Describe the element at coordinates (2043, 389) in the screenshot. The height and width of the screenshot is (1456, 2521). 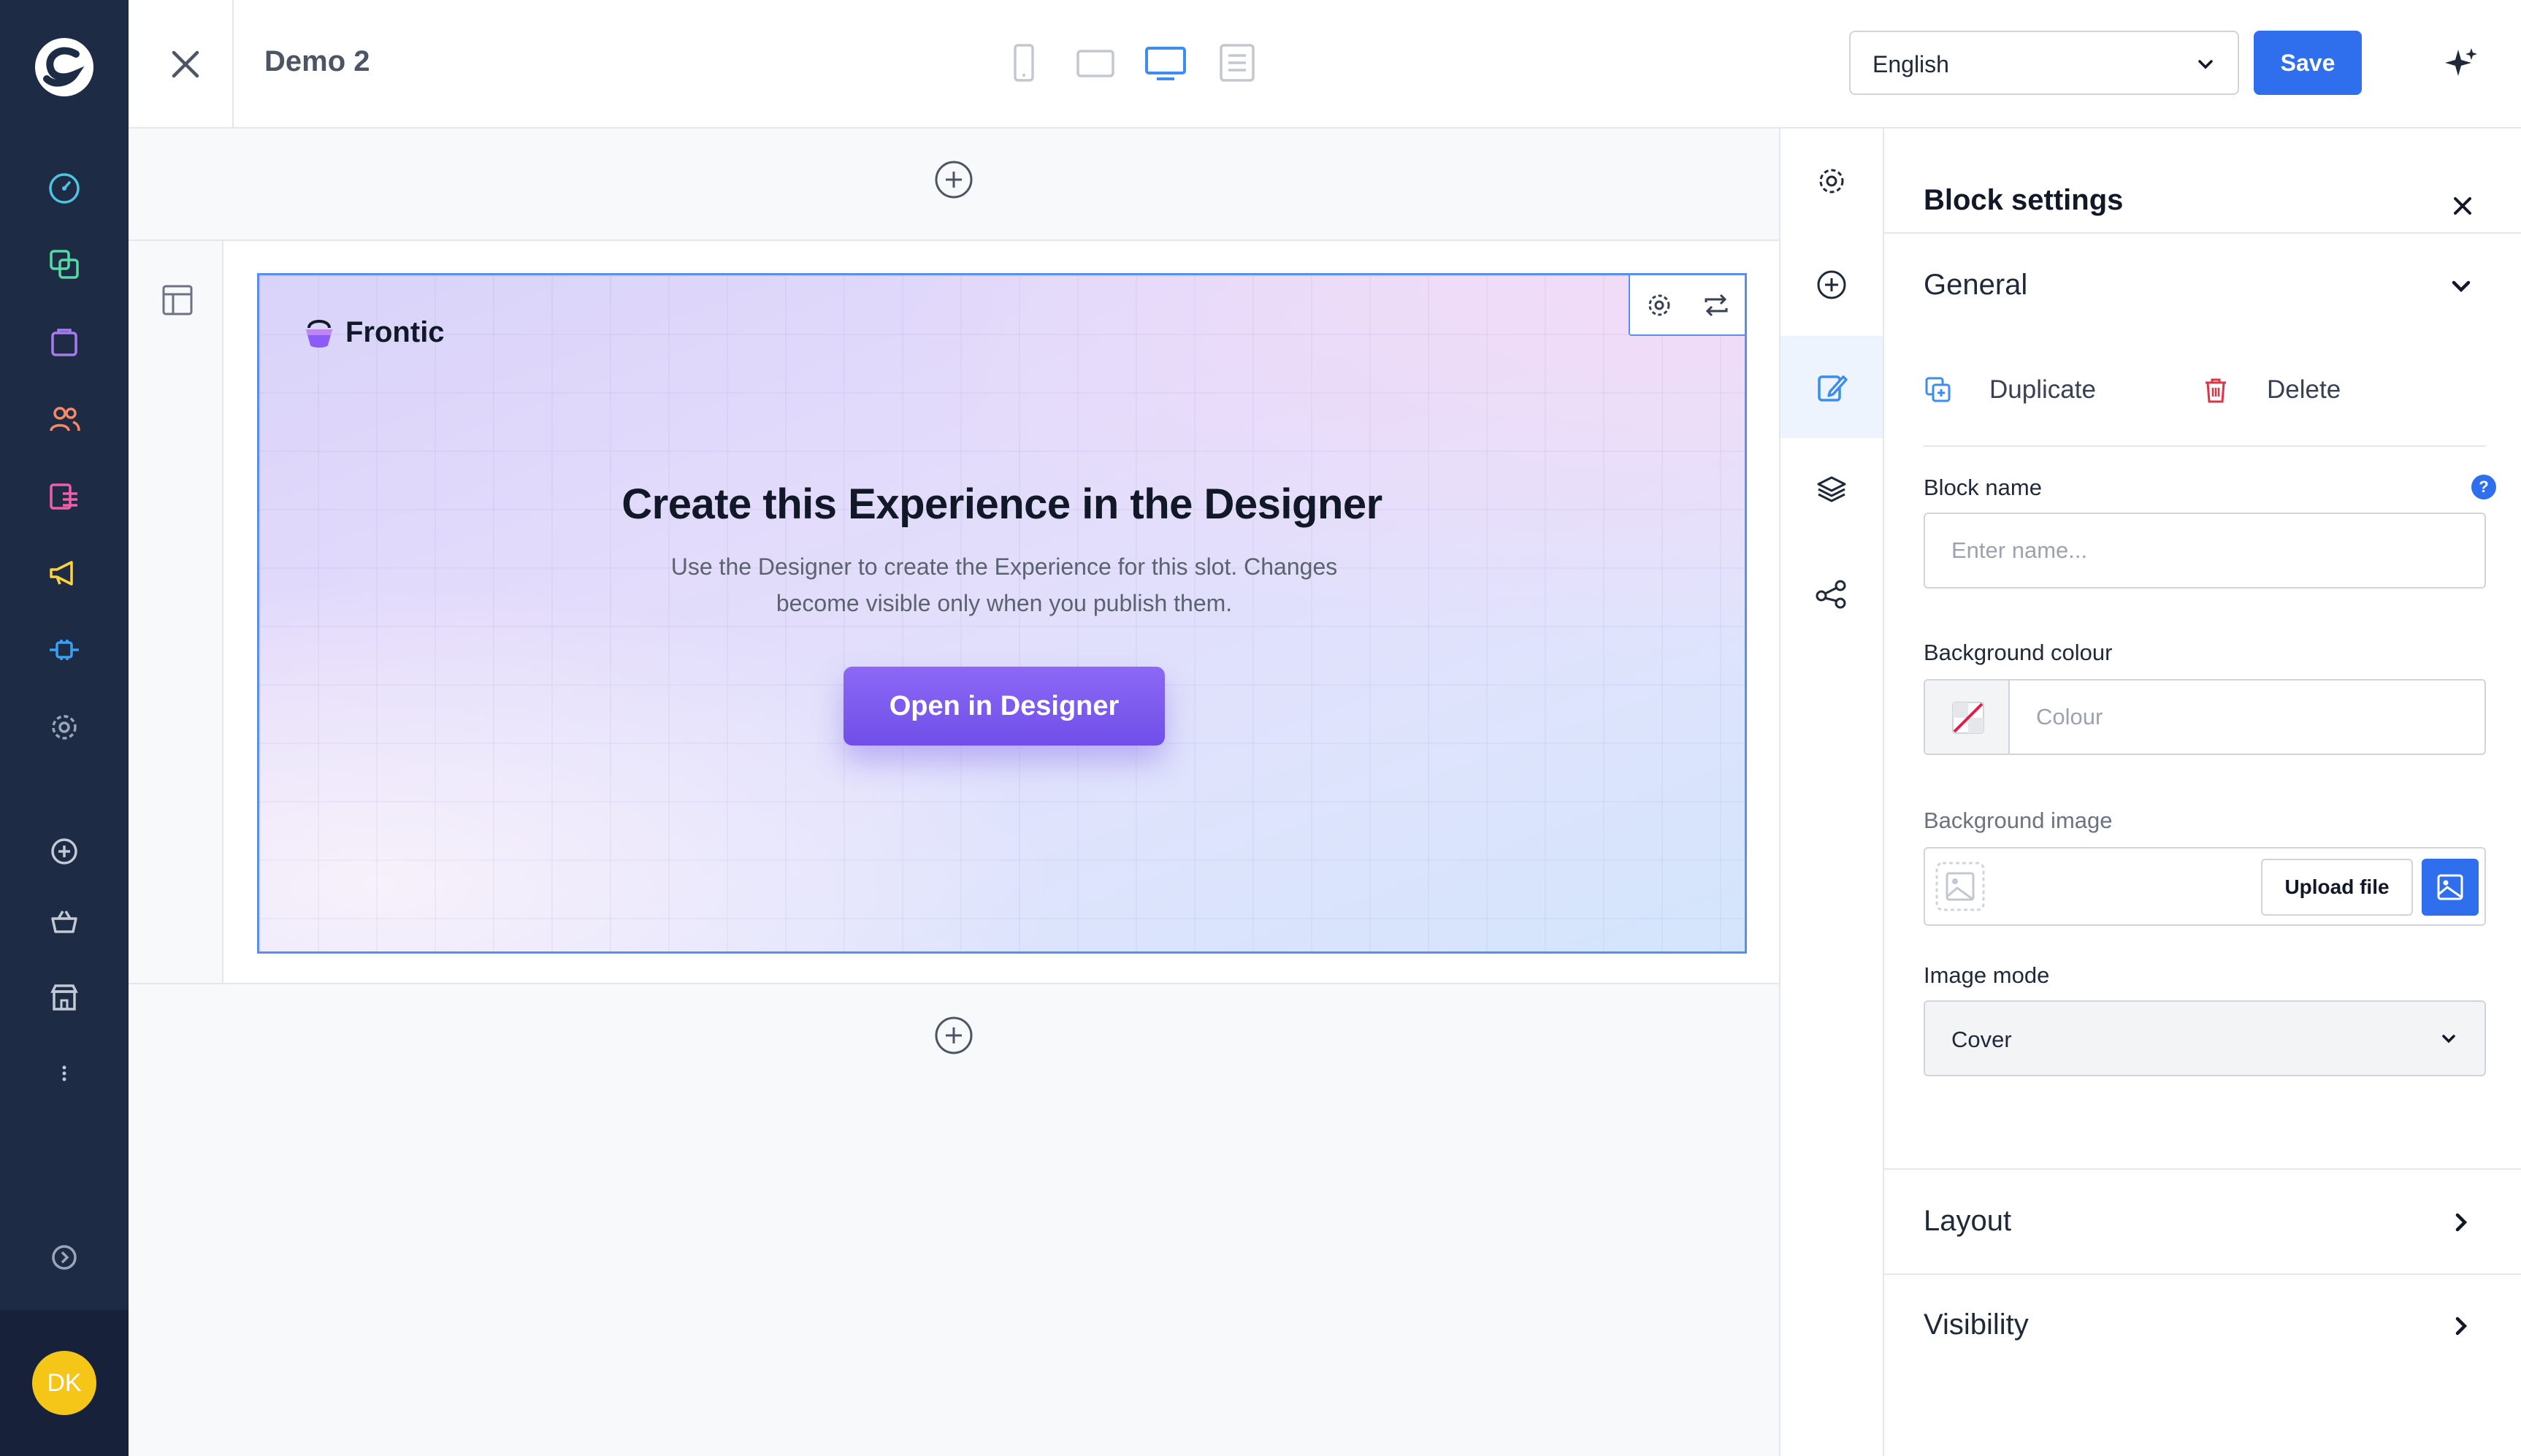
I see `duplicate-label: Duplicate` at that location.